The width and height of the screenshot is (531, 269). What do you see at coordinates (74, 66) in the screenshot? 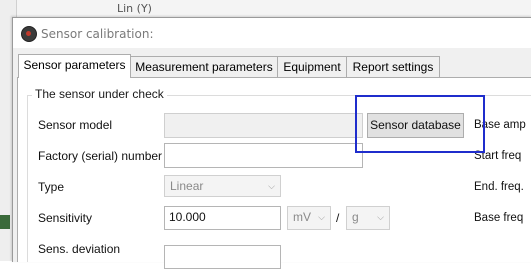
I see `tab-sensor-parameters: Sensor parameters` at bounding box center [74, 66].